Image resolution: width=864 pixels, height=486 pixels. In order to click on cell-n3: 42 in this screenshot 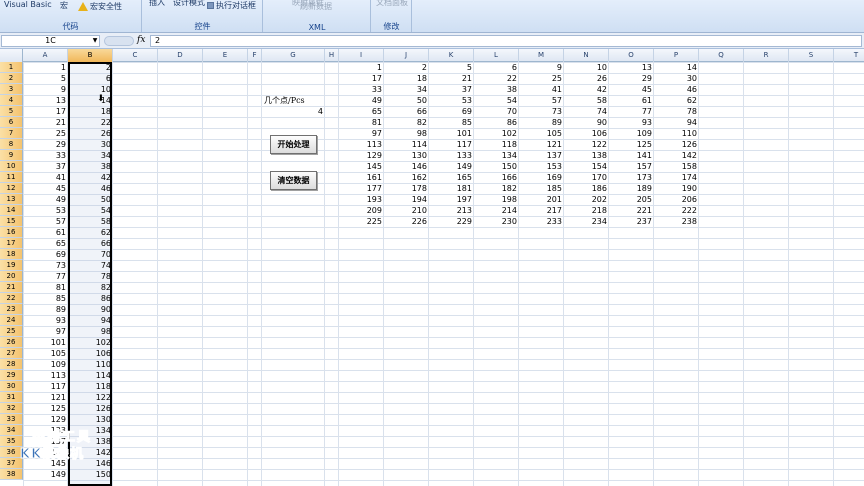, I will do `click(586, 89)`.